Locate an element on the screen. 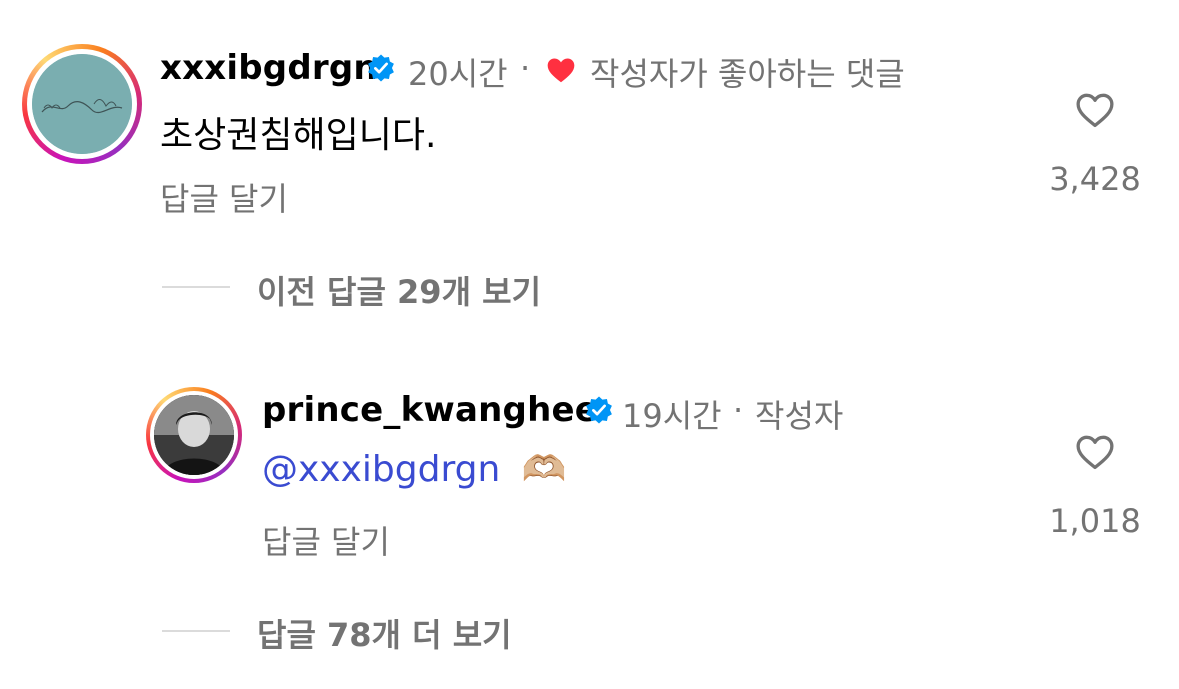 This screenshot has height=689, width=1179. heart-hands-emoji: 🫶🏼 is located at coordinates (544, 469).